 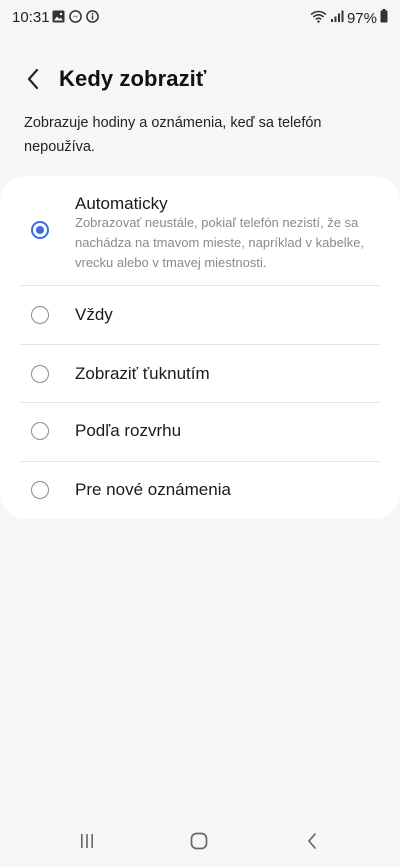 What do you see at coordinates (94, 314) in the screenshot?
I see `option-label: Vždy` at bounding box center [94, 314].